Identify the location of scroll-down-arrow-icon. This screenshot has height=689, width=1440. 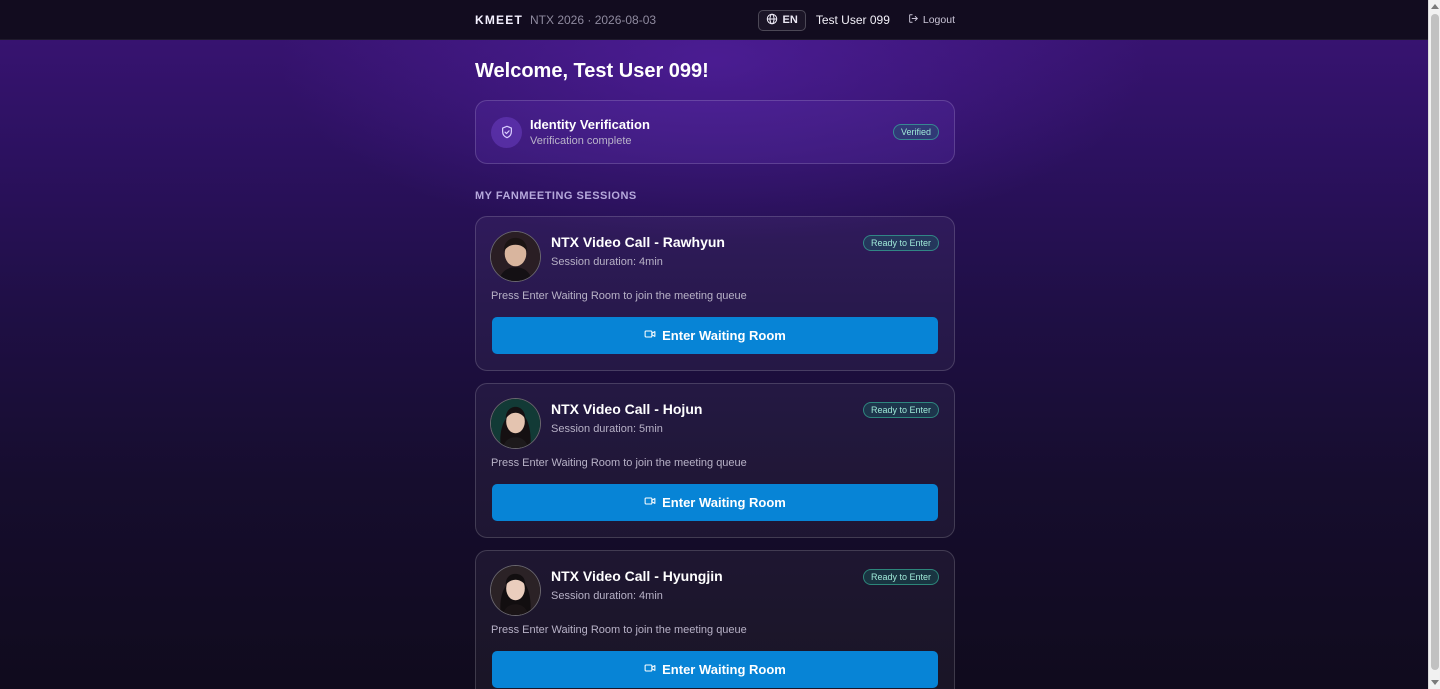
(1435, 682).